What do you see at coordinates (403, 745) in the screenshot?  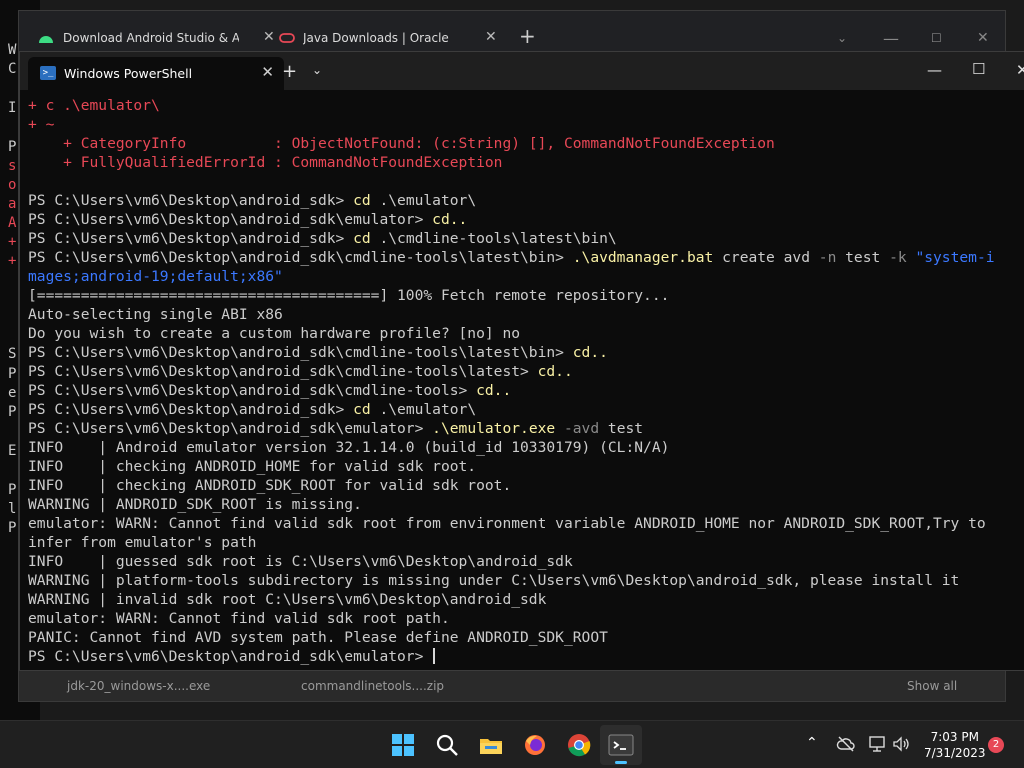 I see `windows-start-icon` at bounding box center [403, 745].